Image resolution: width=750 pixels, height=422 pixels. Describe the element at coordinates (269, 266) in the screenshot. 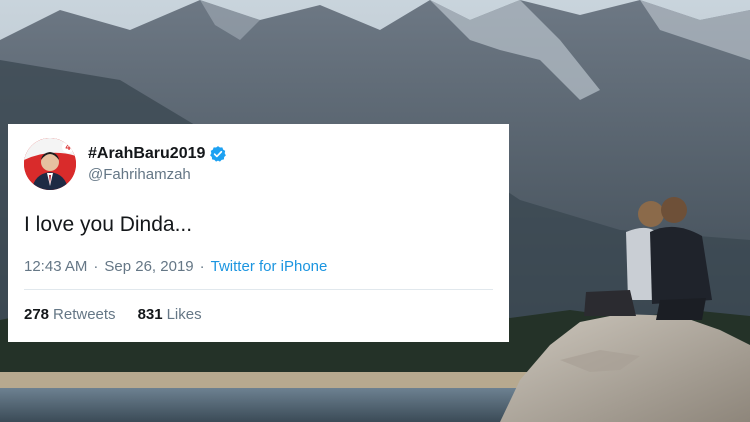

I see `tweet-source-link: Twitter for iPhone` at that location.